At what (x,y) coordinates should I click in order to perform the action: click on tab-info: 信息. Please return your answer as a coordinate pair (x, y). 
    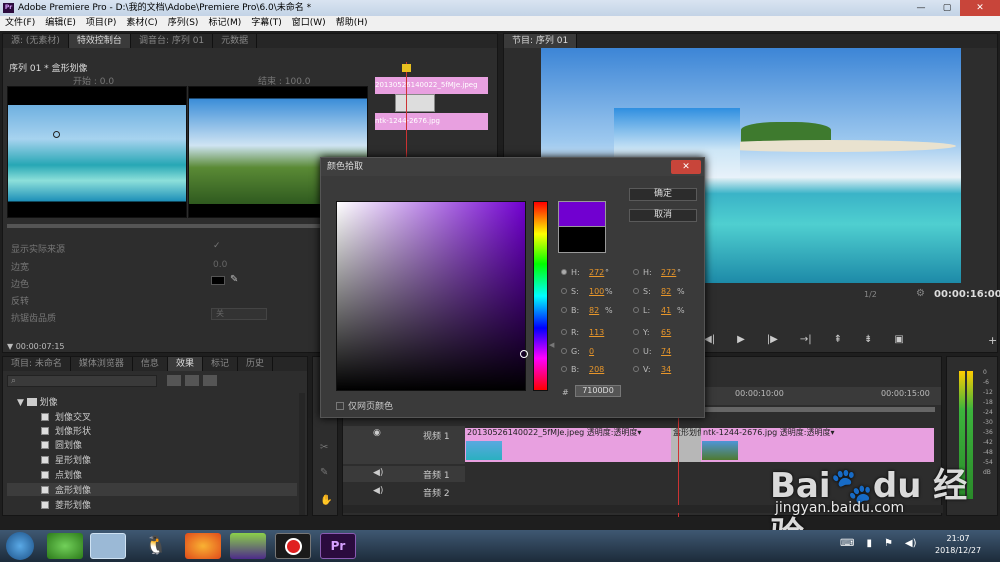
    Looking at the image, I should click on (150, 364).